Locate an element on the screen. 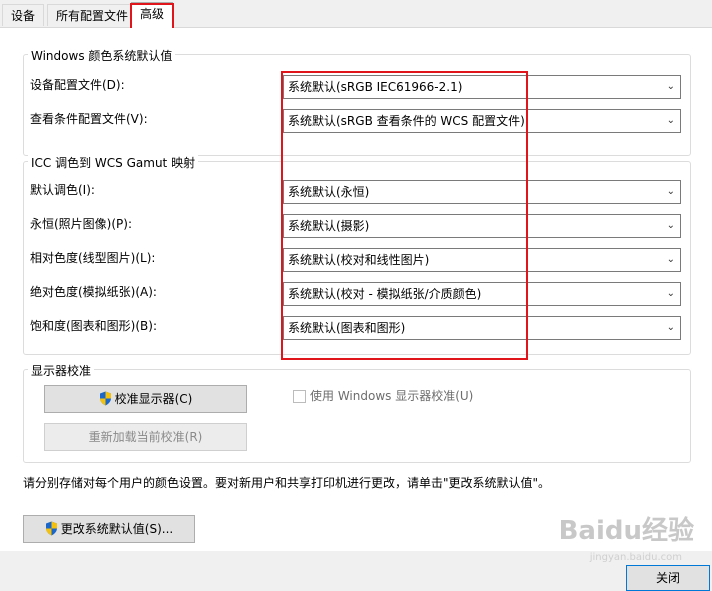 This screenshot has height=591, width=712. tab-advanced: 高级 is located at coordinates (152, 15).